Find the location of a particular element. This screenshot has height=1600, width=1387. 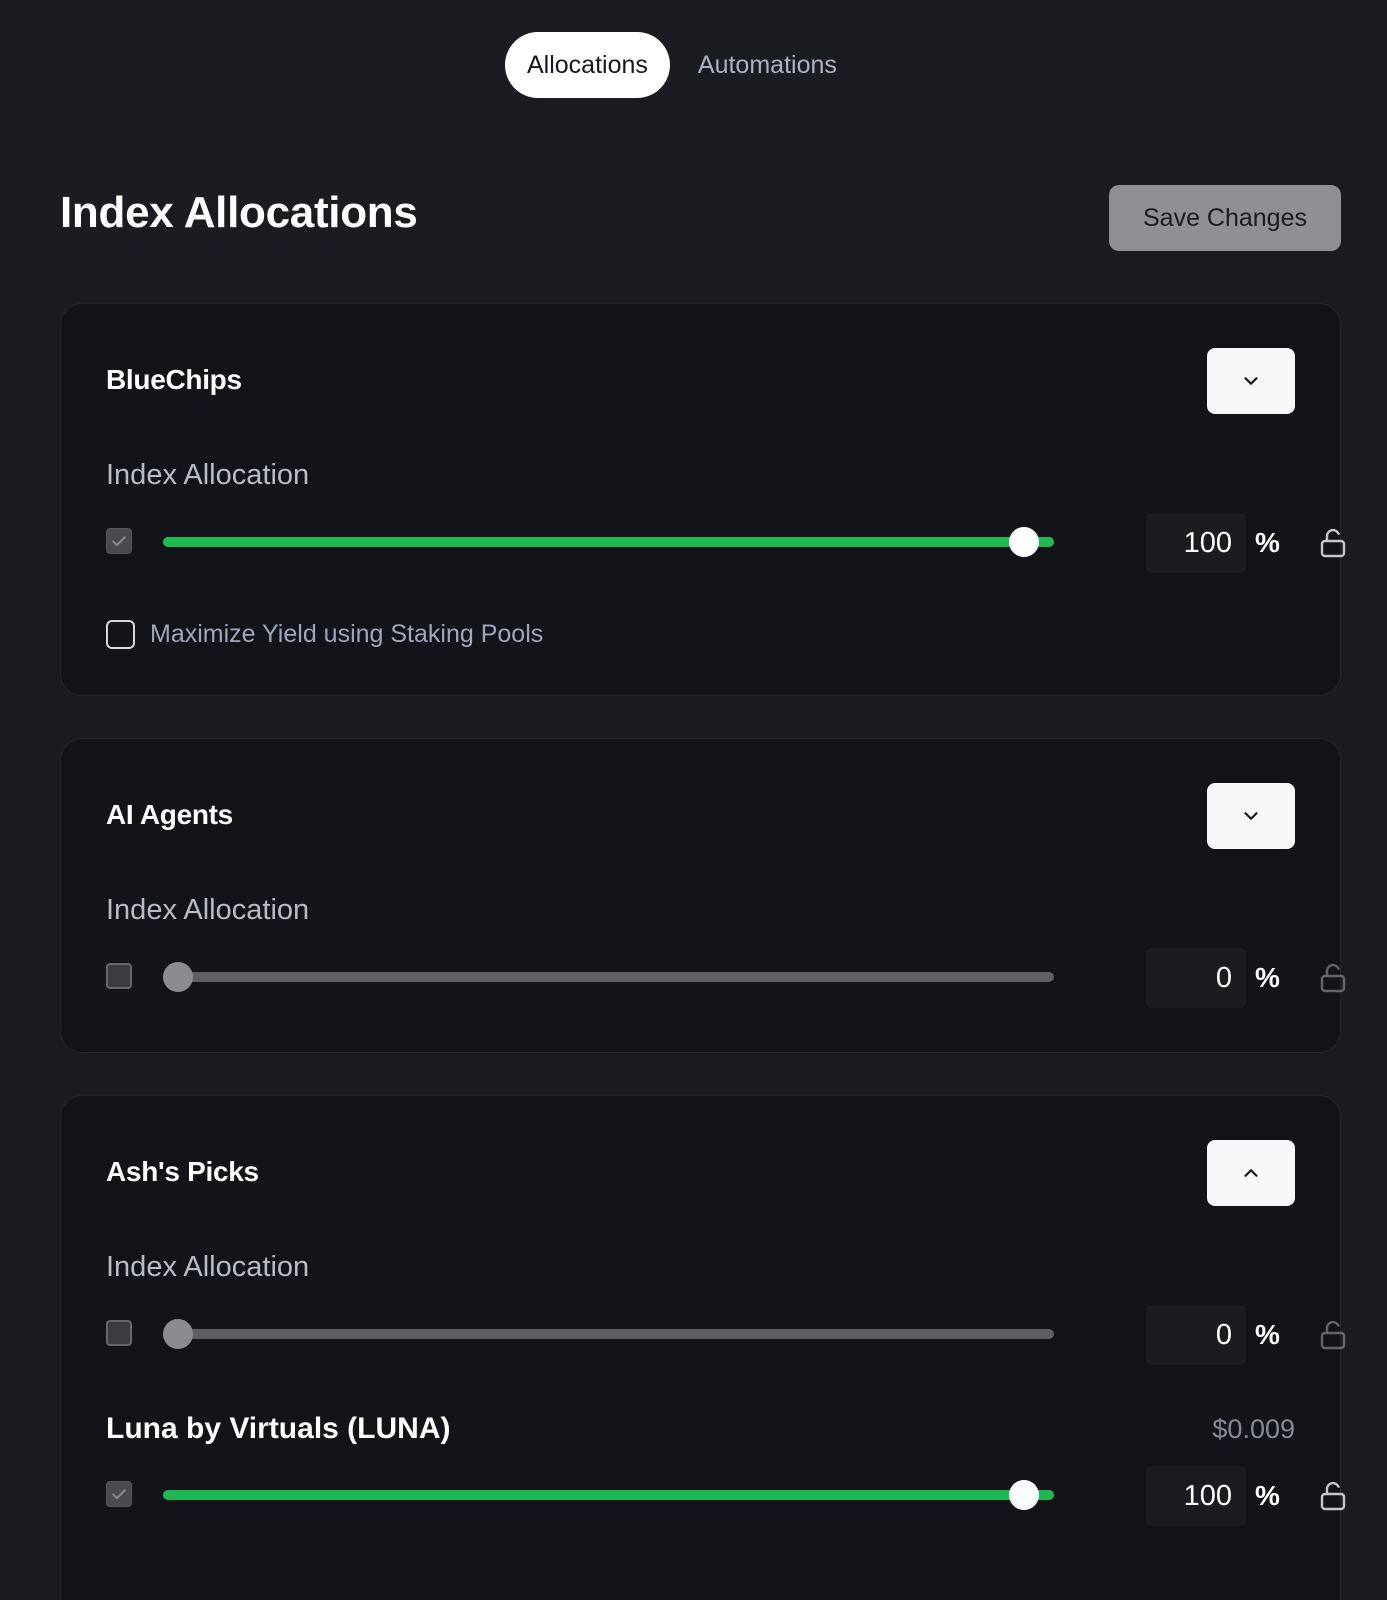

card-title: BlueChips is located at coordinates (174, 379).